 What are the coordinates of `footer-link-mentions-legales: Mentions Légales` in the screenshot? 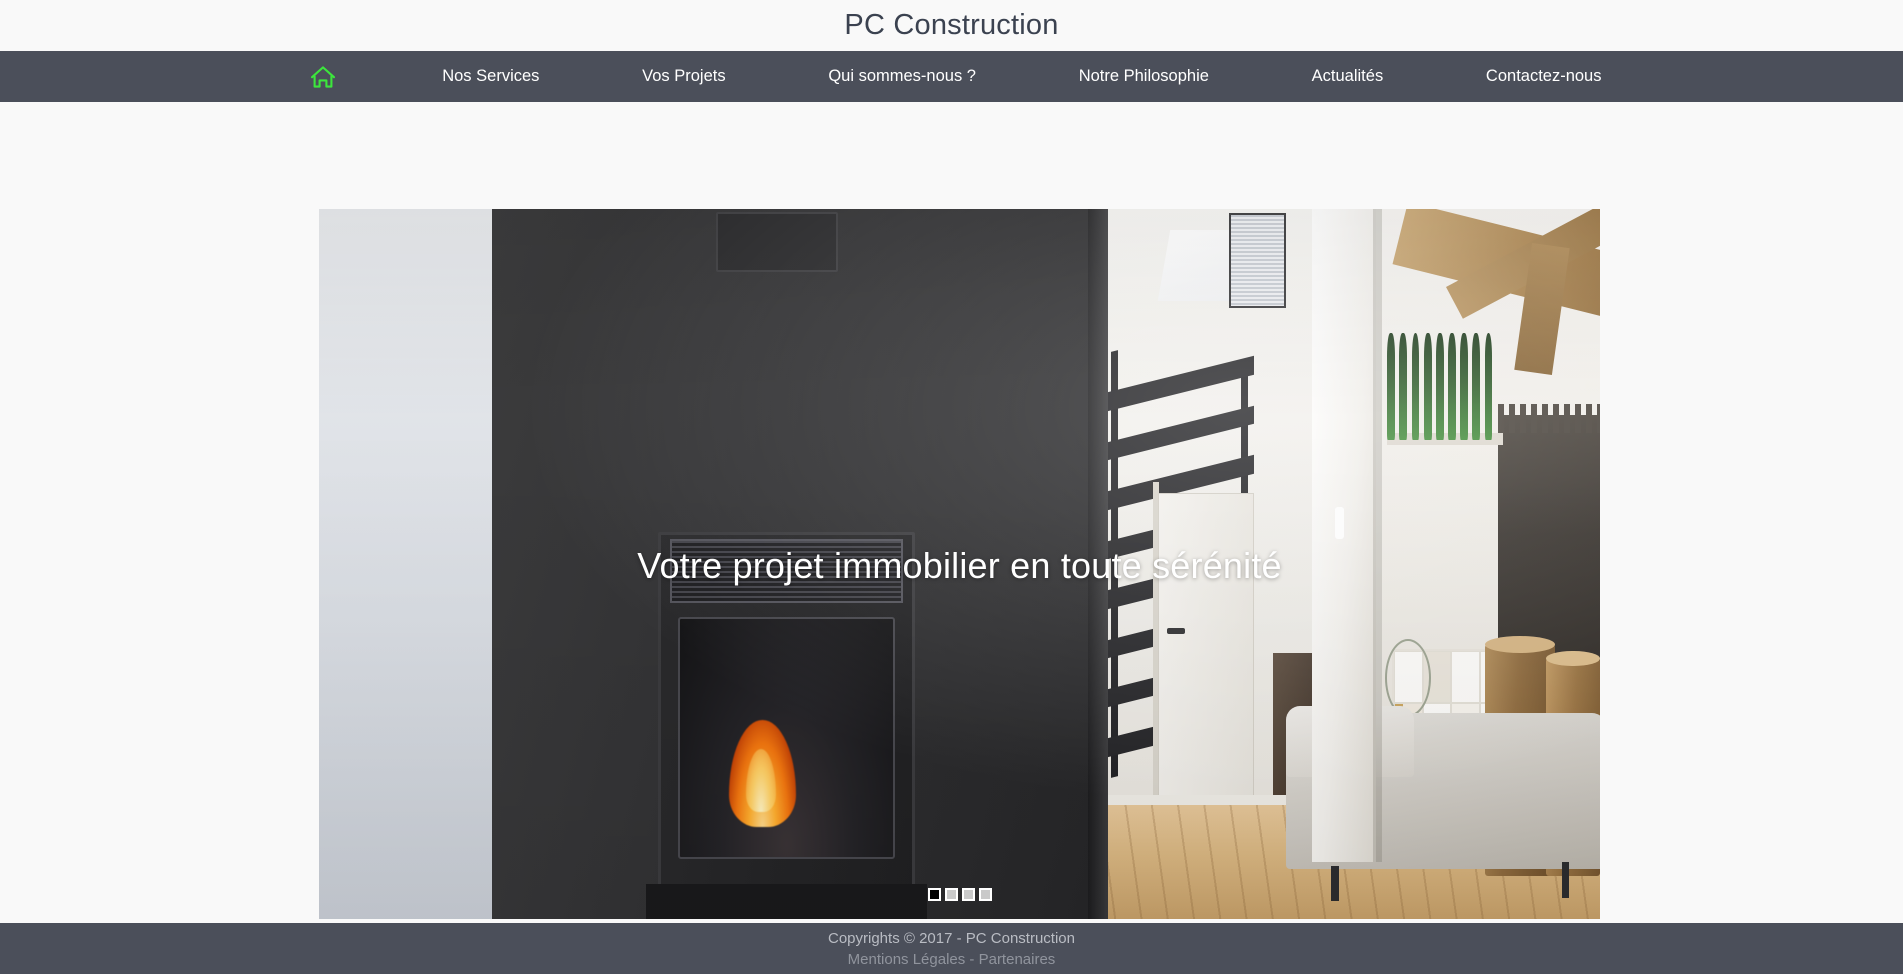 It's located at (907, 959).